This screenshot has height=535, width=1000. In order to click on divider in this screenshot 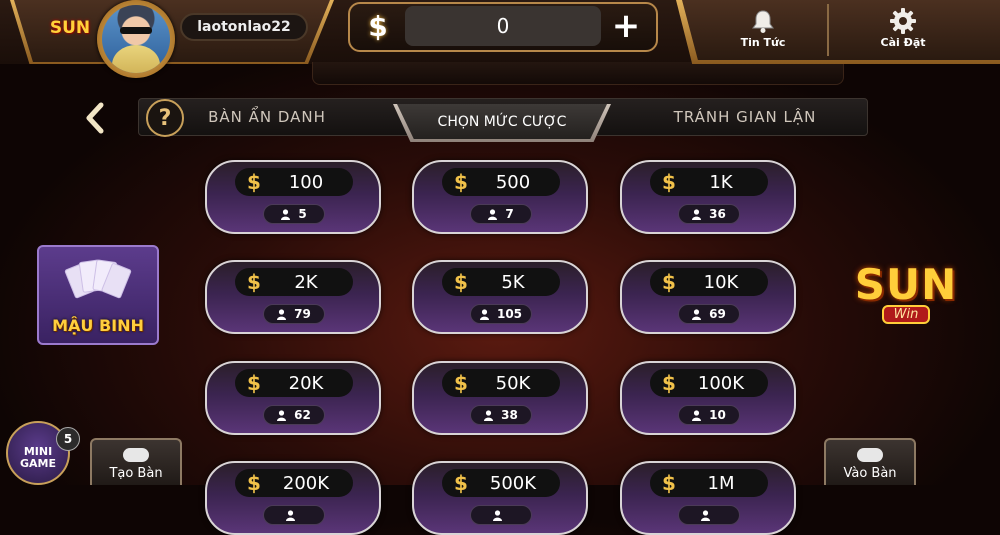, I will do `click(828, 30)`.